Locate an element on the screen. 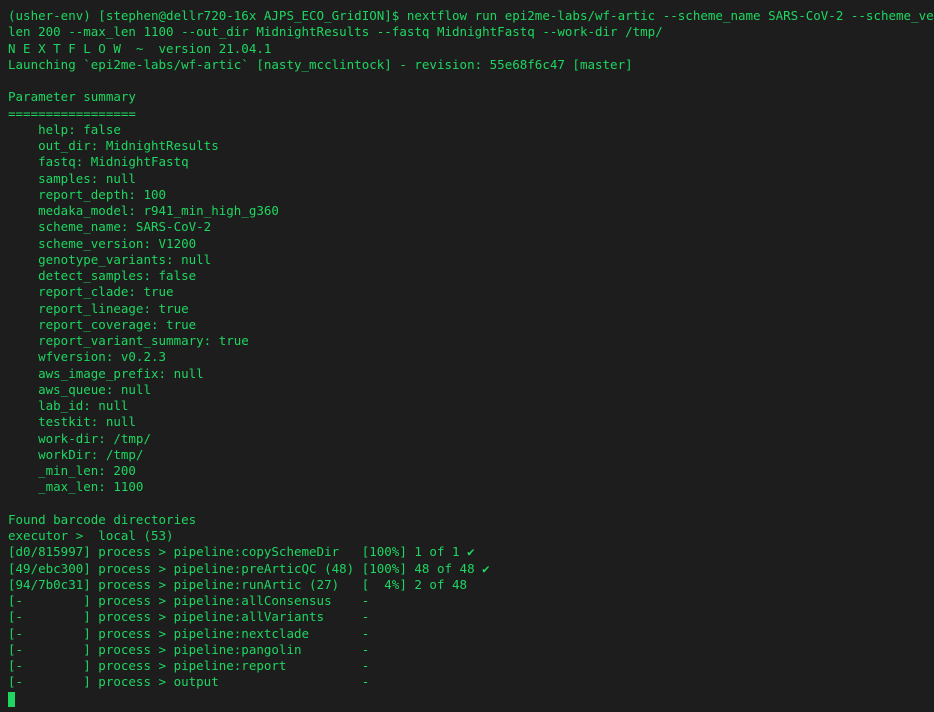  terminal-line: samples: null is located at coordinates (72, 178).